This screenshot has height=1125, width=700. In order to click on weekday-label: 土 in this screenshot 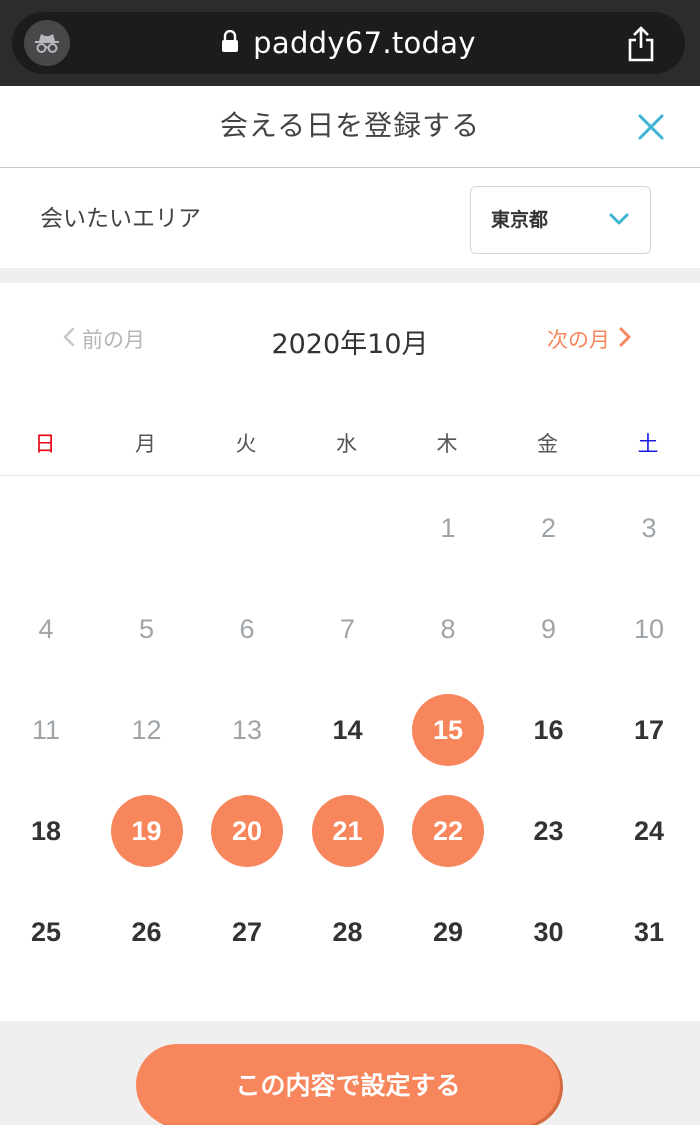, I will do `click(648, 444)`.